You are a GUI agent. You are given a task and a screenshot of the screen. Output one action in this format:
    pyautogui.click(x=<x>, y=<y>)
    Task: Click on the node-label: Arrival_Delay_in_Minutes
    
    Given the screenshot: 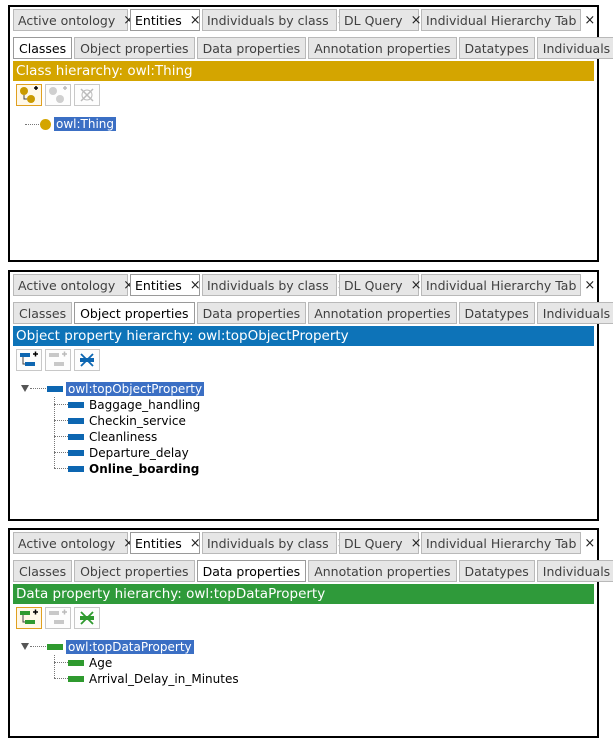 What is the action you would take?
    pyautogui.click(x=164, y=678)
    